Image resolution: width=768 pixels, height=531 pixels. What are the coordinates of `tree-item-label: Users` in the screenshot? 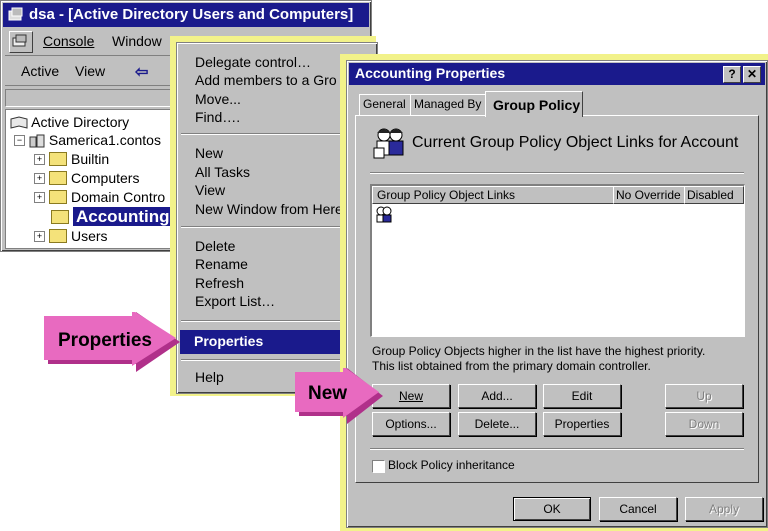 It's located at (89, 236).